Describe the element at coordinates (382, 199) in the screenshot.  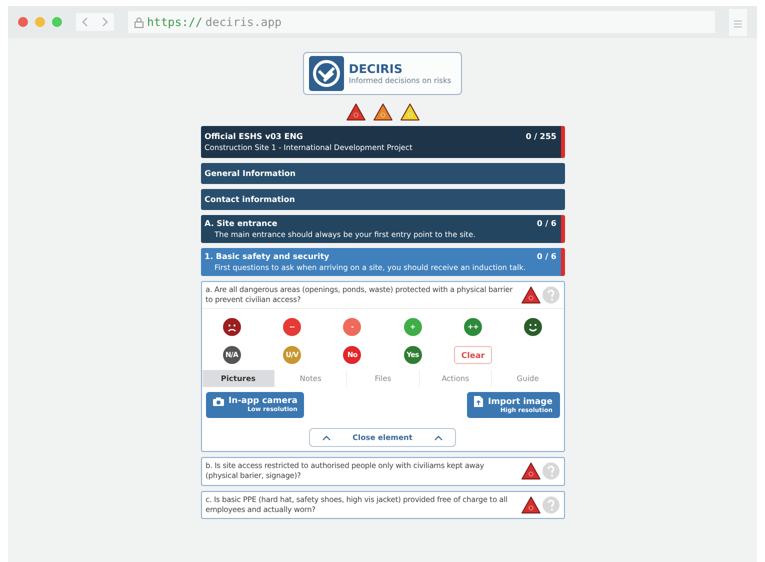
I see `section-header: Contact information` at that location.